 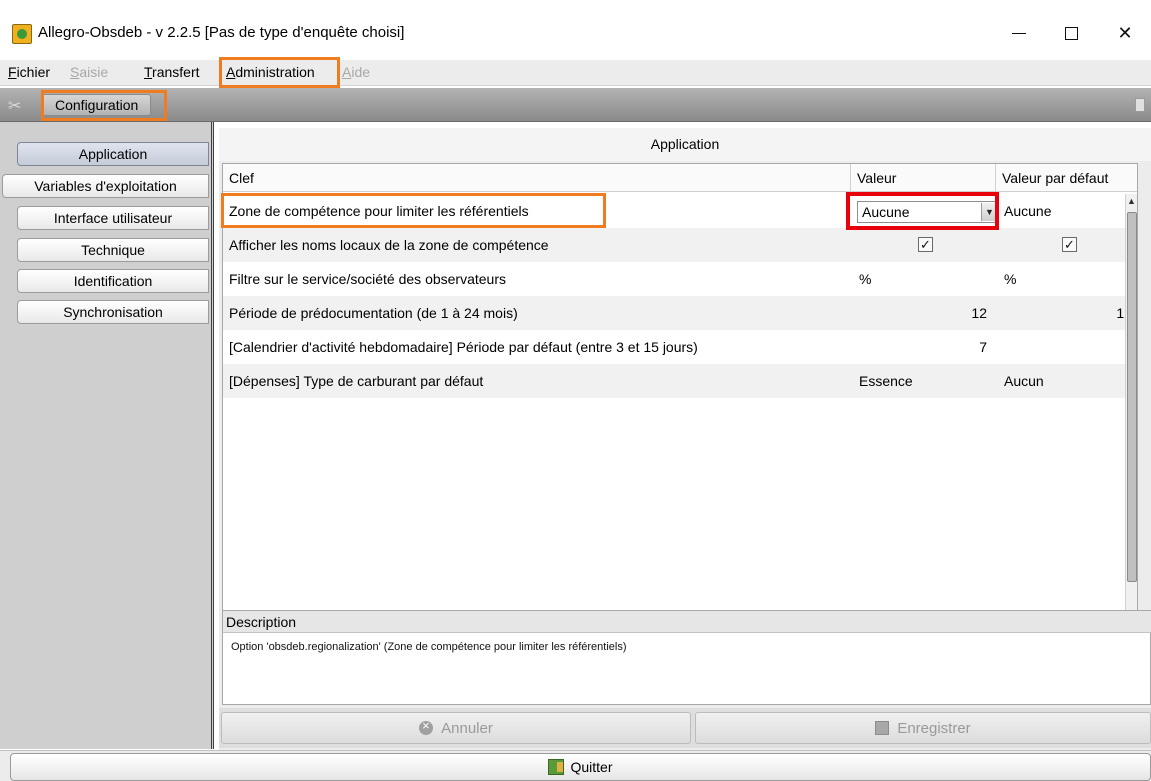 I want to click on menu-fichier-label: ichier, so click(x=33, y=72).